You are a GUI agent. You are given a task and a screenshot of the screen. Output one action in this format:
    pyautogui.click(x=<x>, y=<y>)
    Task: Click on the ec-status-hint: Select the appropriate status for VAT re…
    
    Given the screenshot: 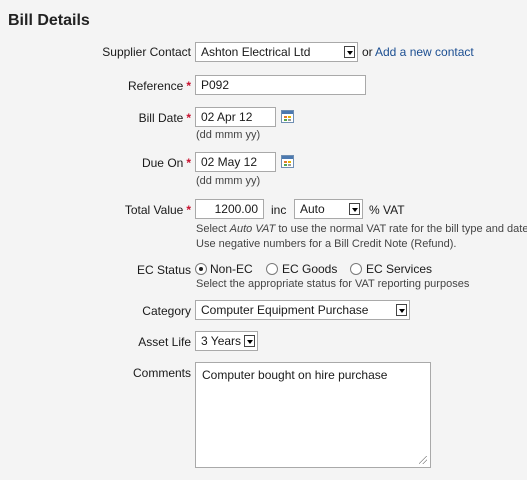 What is the action you would take?
    pyautogui.click(x=333, y=284)
    